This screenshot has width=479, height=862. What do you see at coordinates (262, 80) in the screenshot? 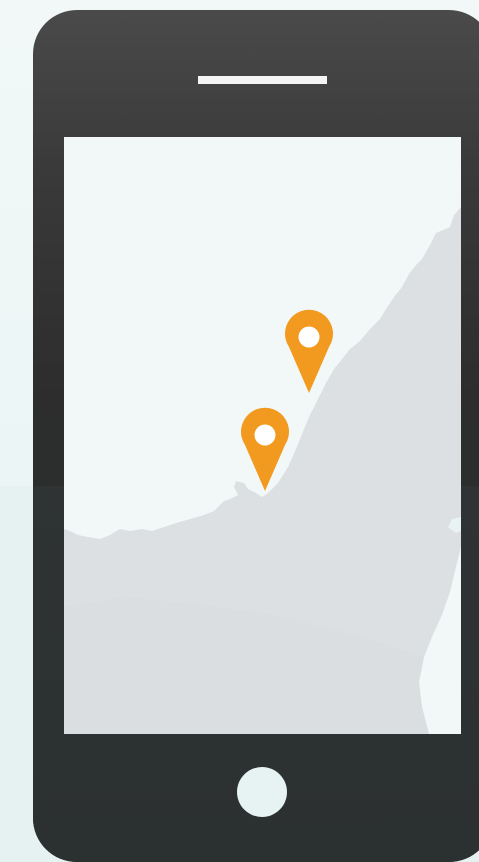
I see `earpiece-speaker` at bounding box center [262, 80].